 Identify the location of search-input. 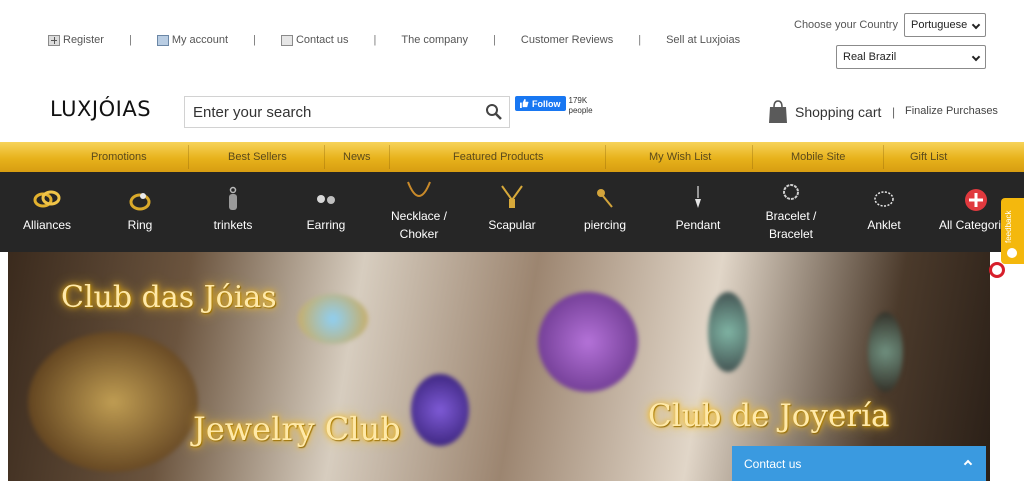
(330, 112).